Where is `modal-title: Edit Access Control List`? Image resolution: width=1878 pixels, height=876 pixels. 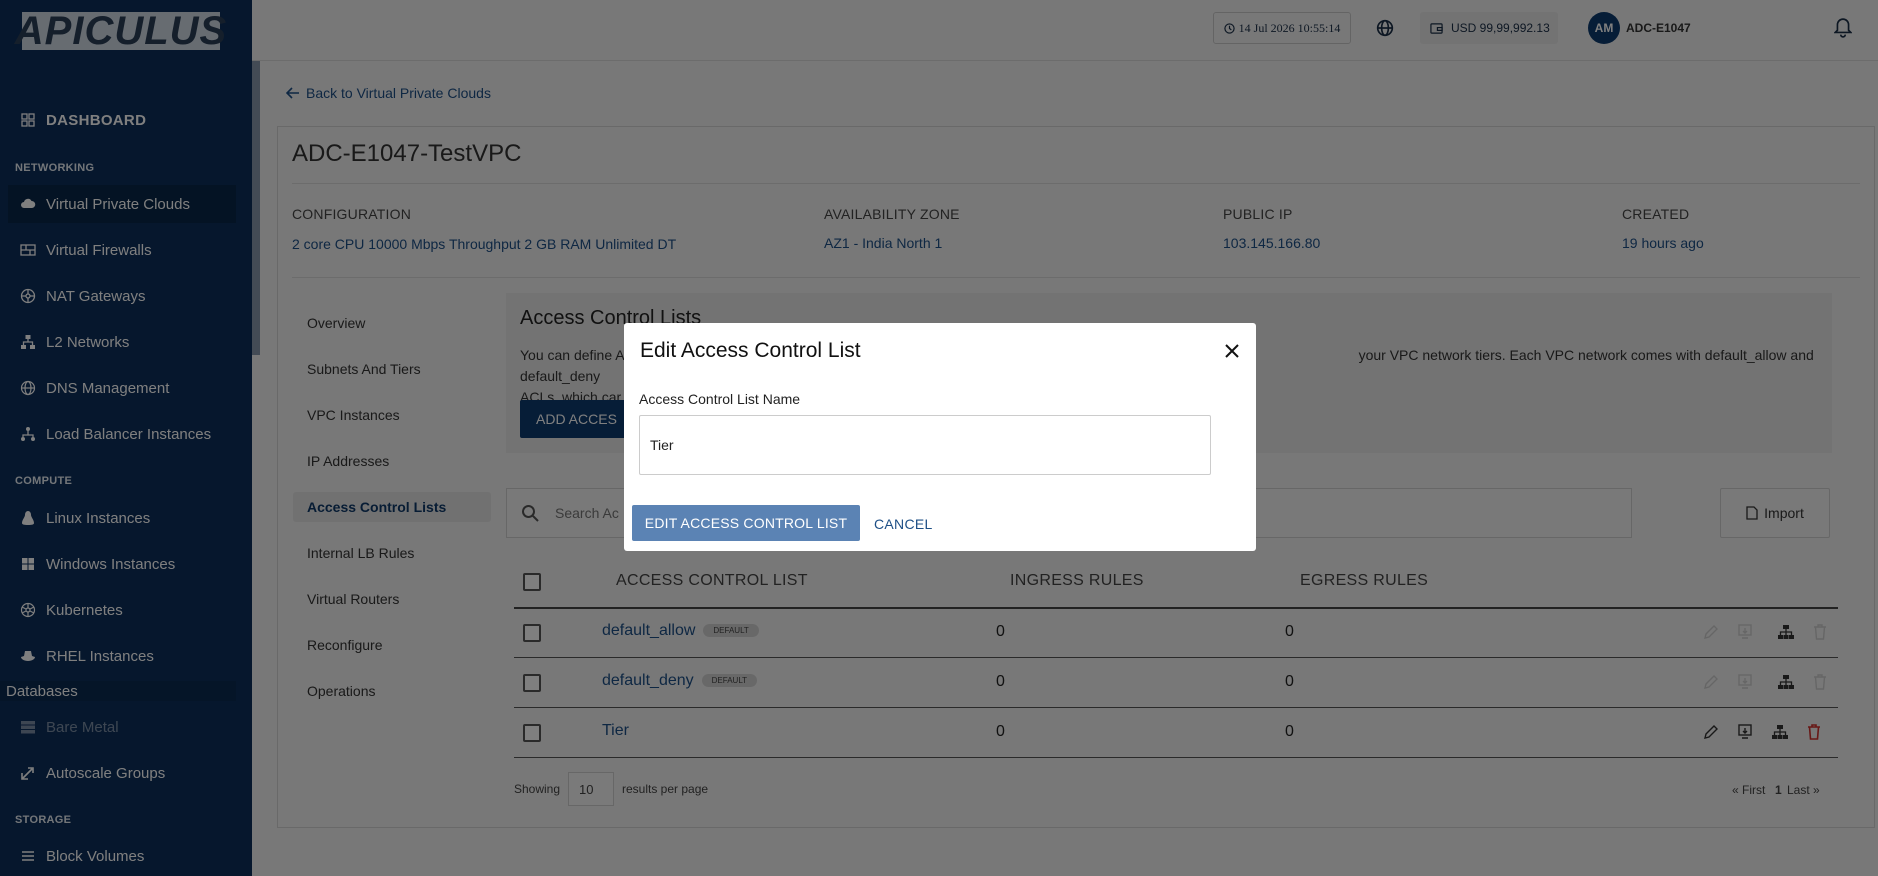
modal-title: Edit Access Control List is located at coordinates (750, 350).